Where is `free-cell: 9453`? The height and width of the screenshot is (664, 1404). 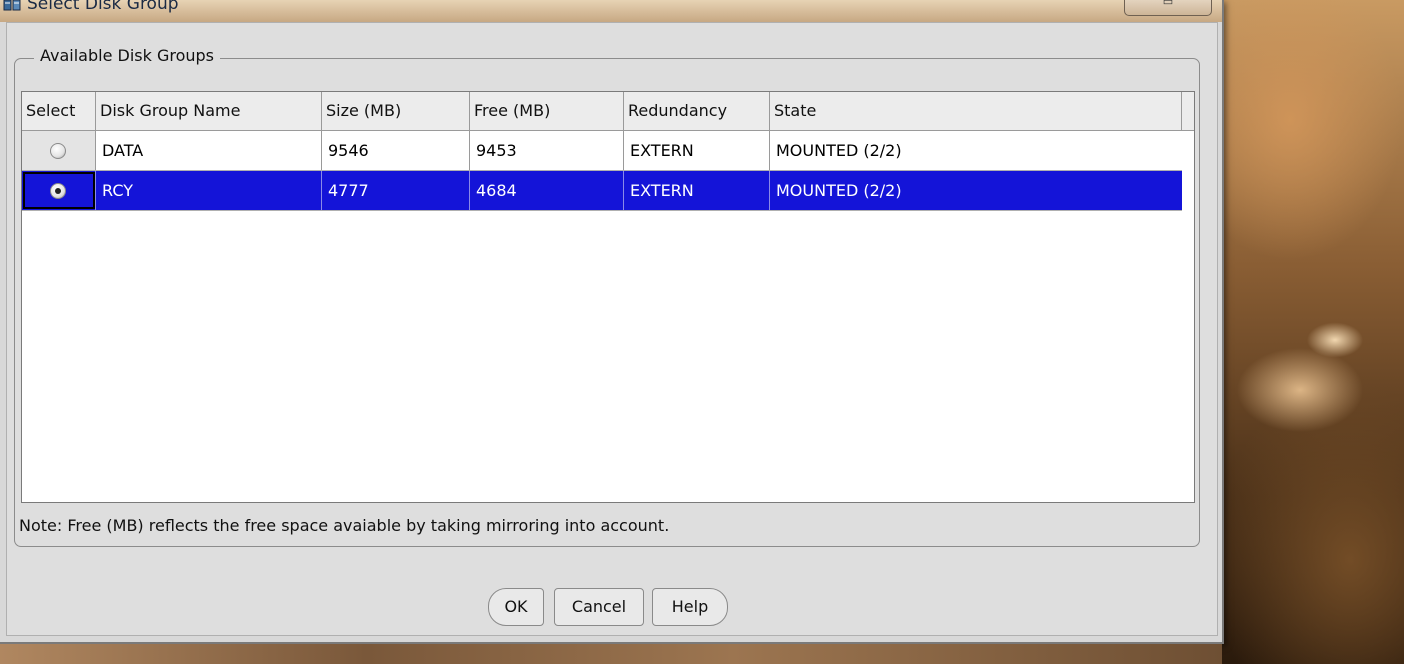
free-cell: 9453 is located at coordinates (547, 150).